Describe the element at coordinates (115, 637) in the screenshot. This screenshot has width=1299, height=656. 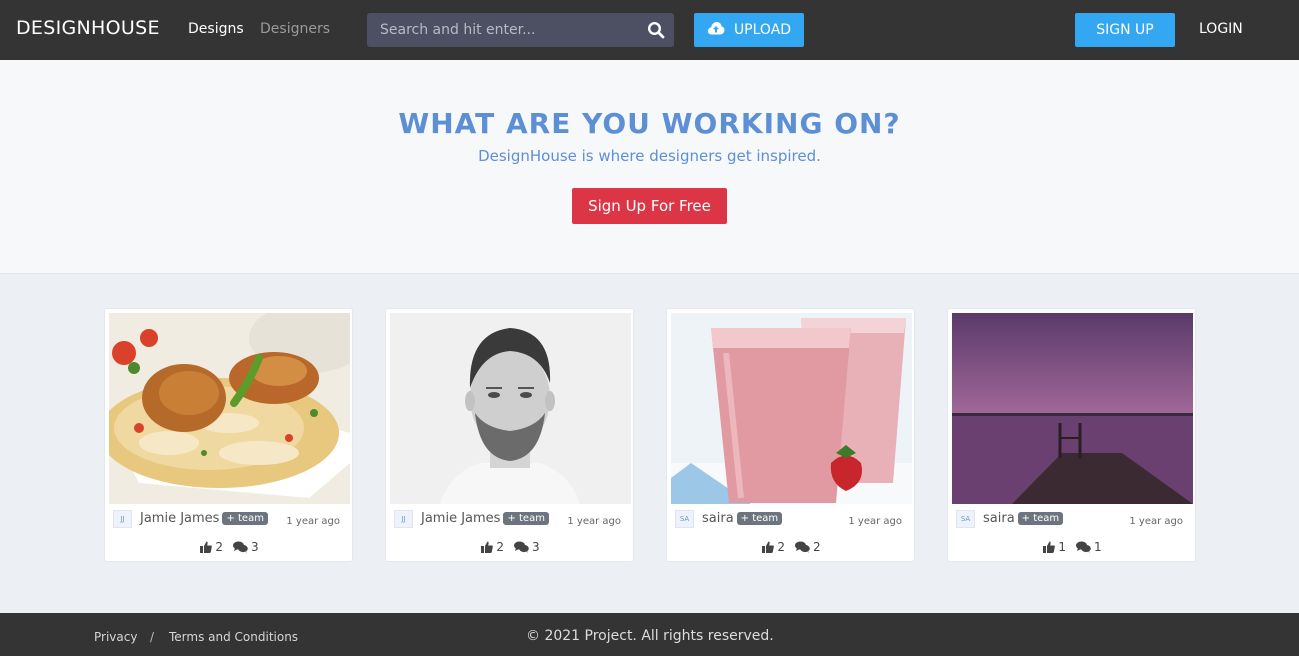
I see `privacy-link: Privacy` at that location.